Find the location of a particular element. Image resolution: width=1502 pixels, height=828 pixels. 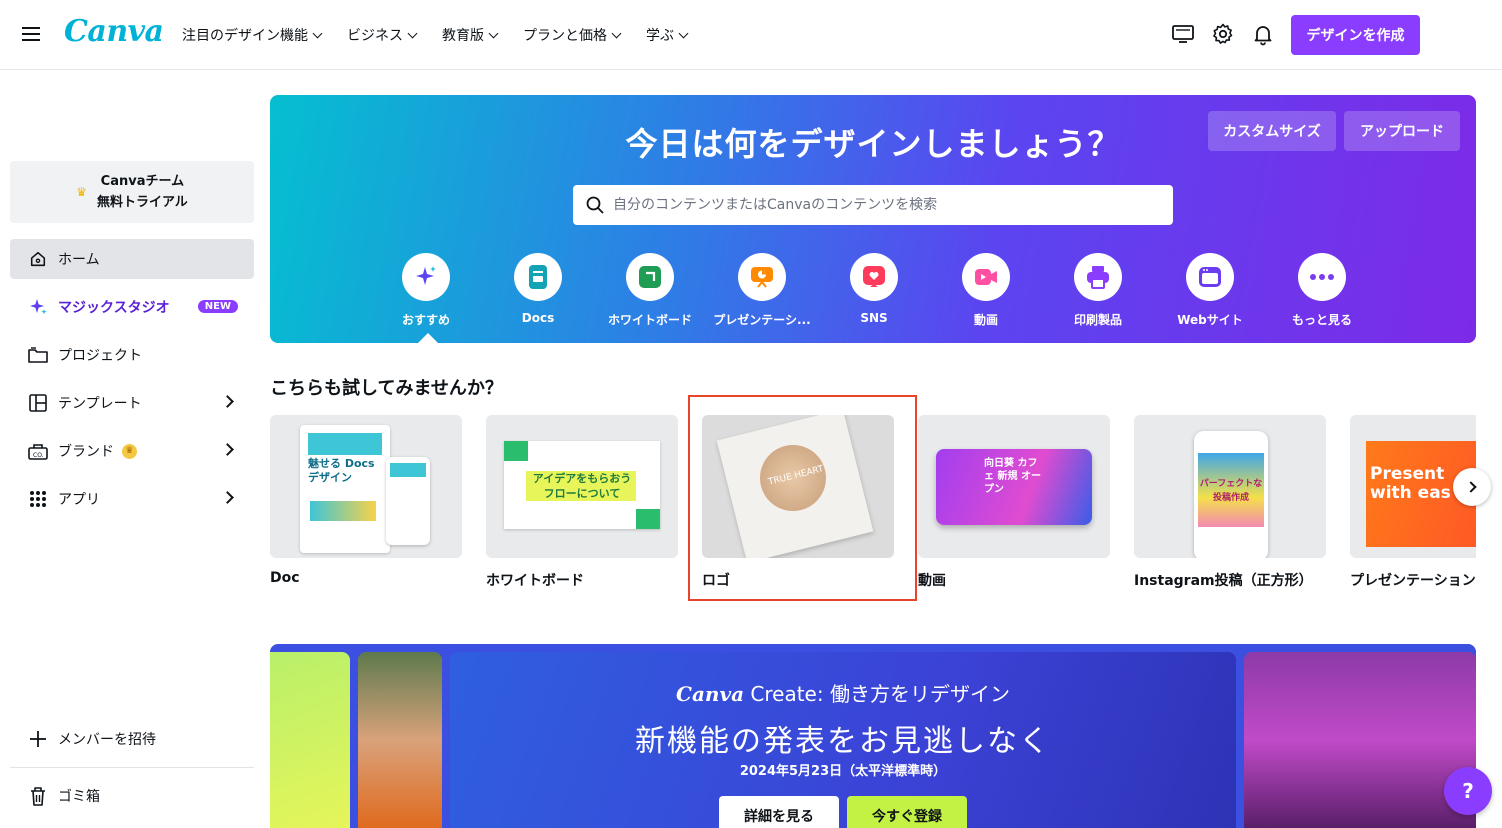

card-video: 向日葵 カフェ 新規 オープン 動画 is located at coordinates (1014, 502).